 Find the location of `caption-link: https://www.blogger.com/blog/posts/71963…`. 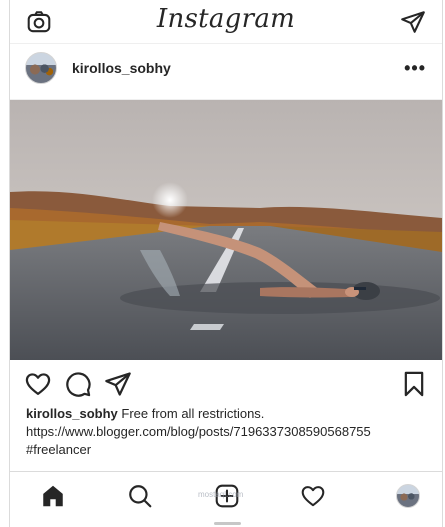

caption-link: https://www.blogger.com/blog/posts/71963… is located at coordinates (230, 432).